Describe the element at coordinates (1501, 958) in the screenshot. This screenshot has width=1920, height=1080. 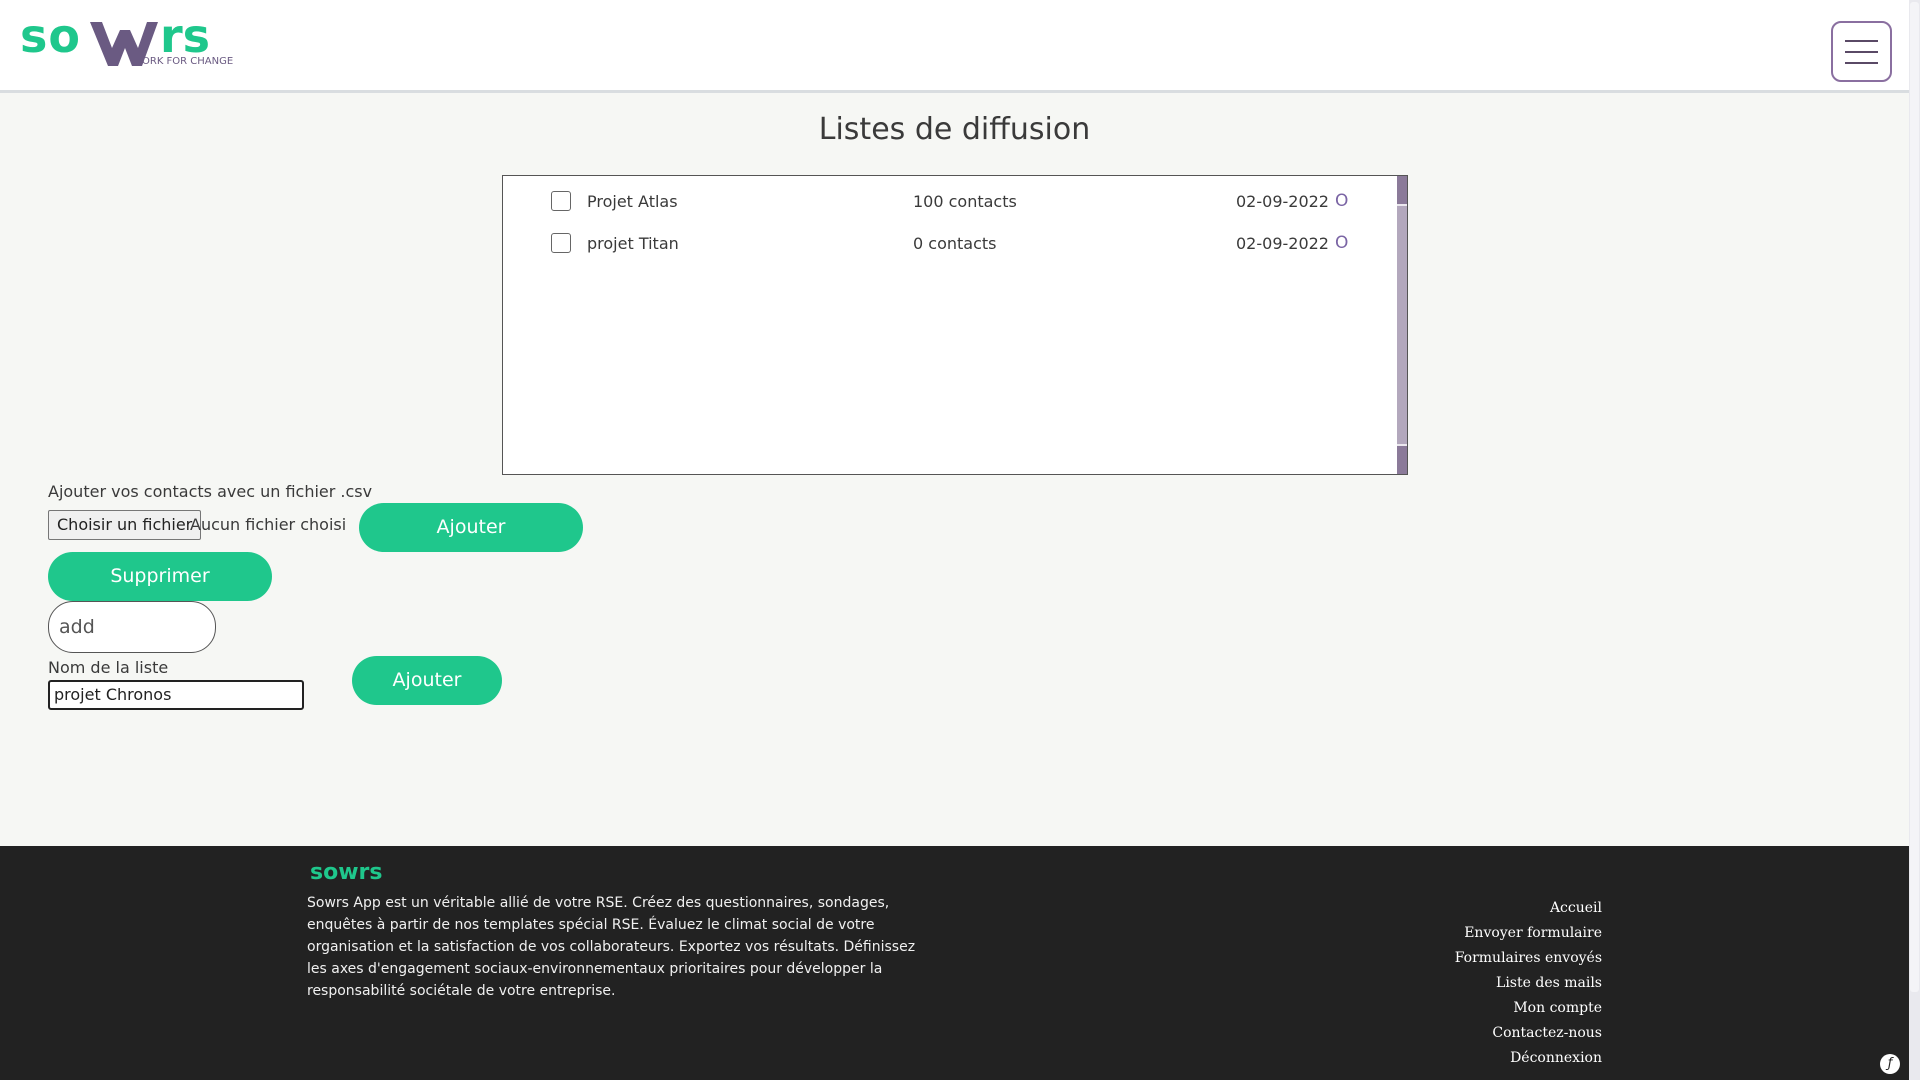
I see `footer-link-formulaires-envoyes: Formulaires envoyés` at that location.